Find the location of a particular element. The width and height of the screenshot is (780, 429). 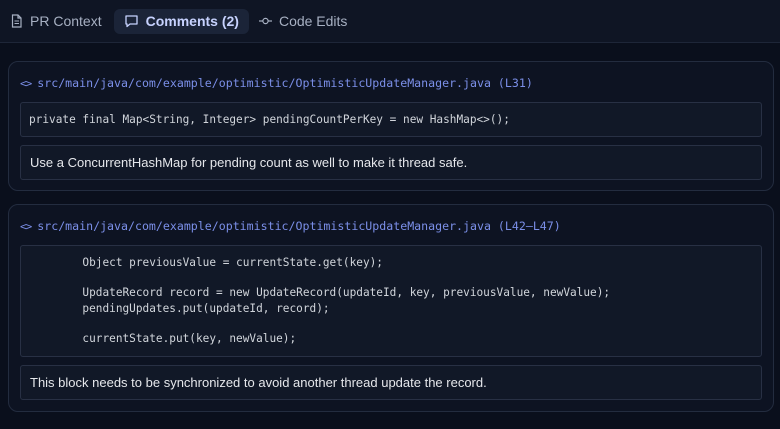

tab-comments: Comments (2) is located at coordinates (181, 21).